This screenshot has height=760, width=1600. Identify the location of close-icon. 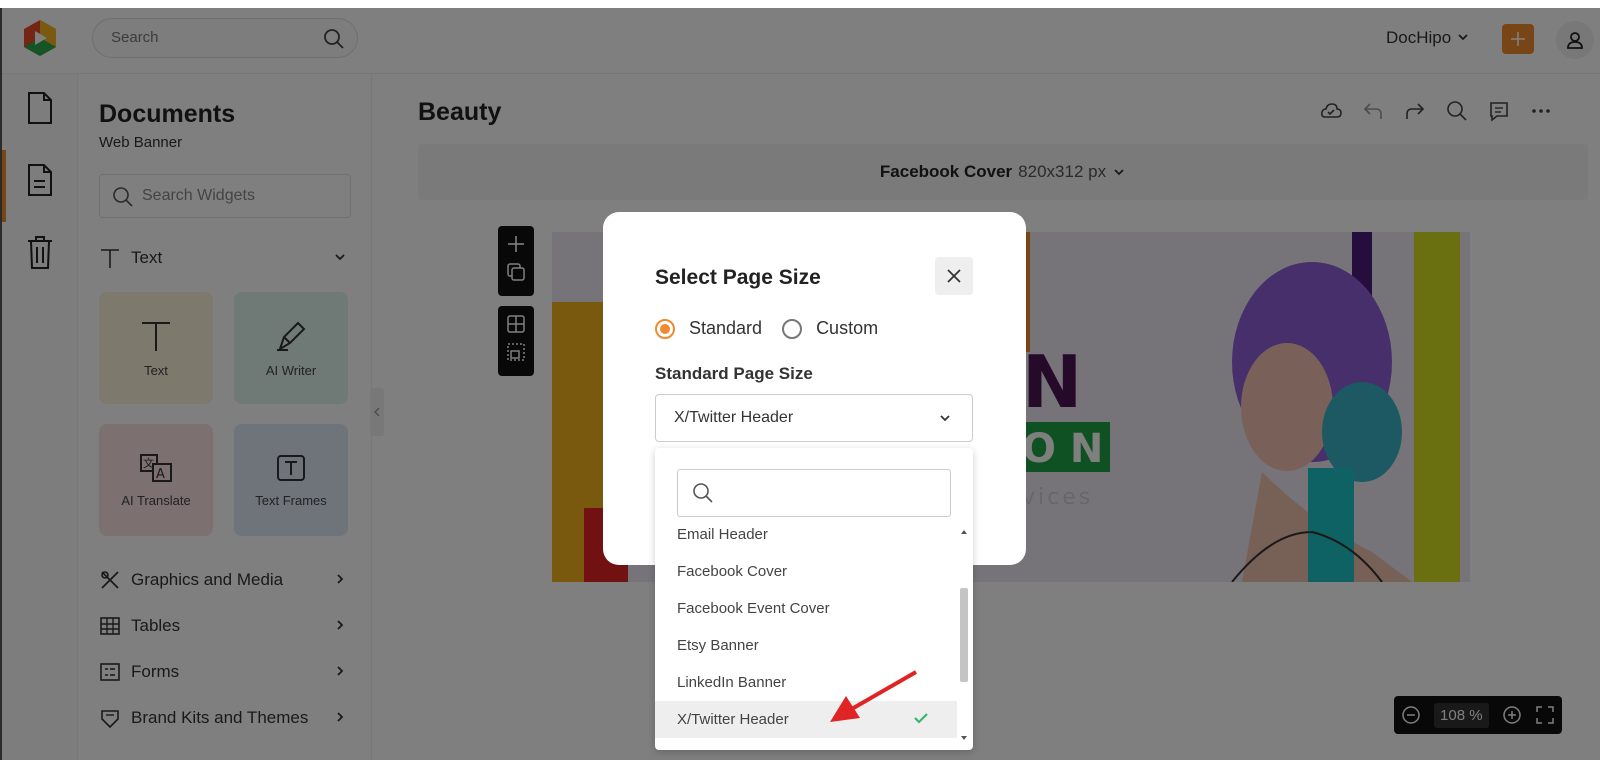
(954, 276).